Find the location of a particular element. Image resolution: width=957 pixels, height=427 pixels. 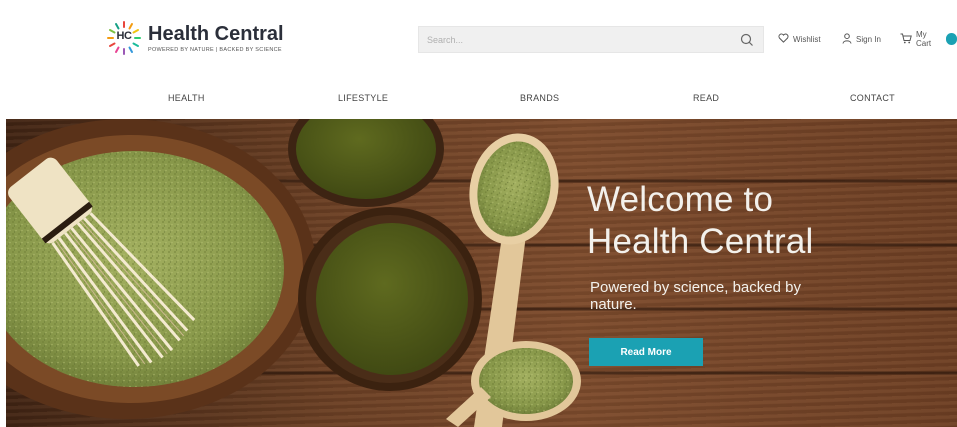

cart-label: My Cart is located at coordinates (924, 39).